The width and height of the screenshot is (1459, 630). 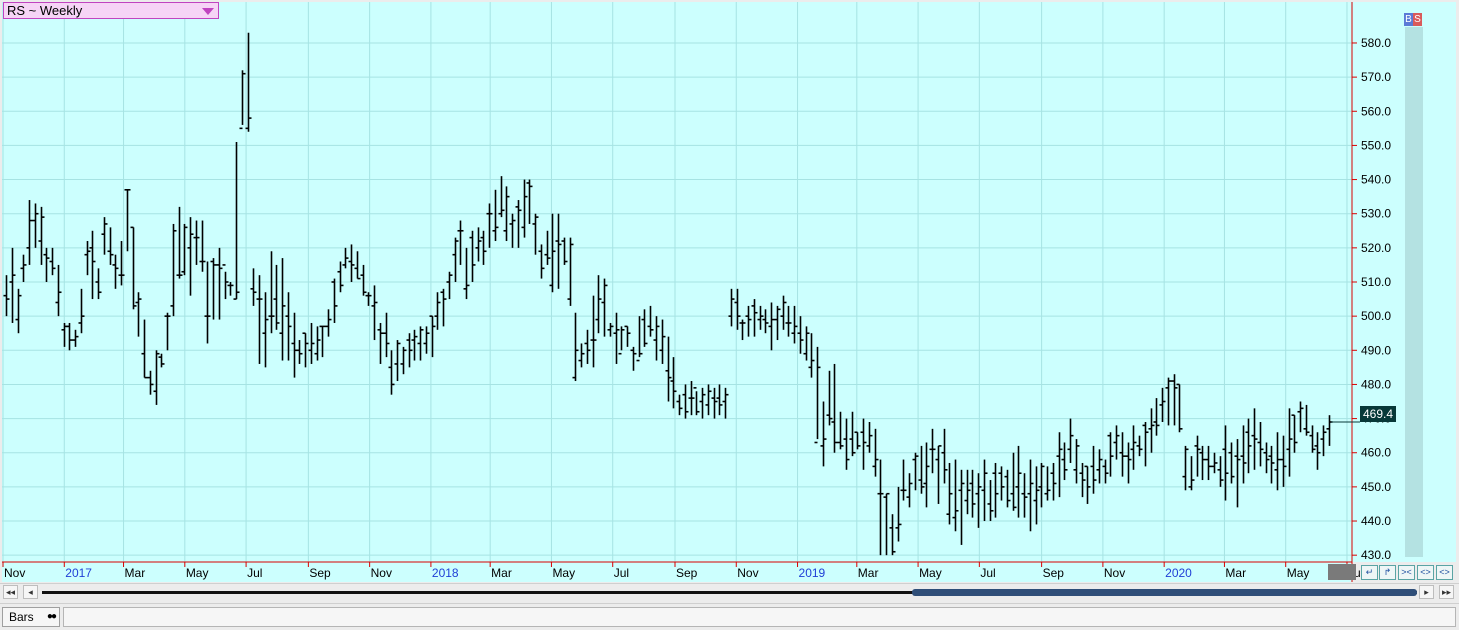 I want to click on zoom-in-icon: ><, so click(x=1406, y=572).